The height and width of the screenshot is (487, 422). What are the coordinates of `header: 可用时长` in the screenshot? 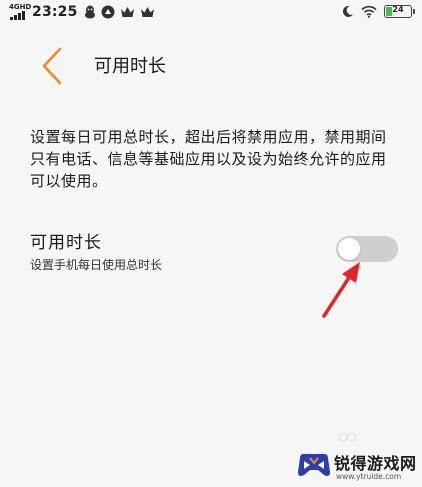 It's located at (211, 66).